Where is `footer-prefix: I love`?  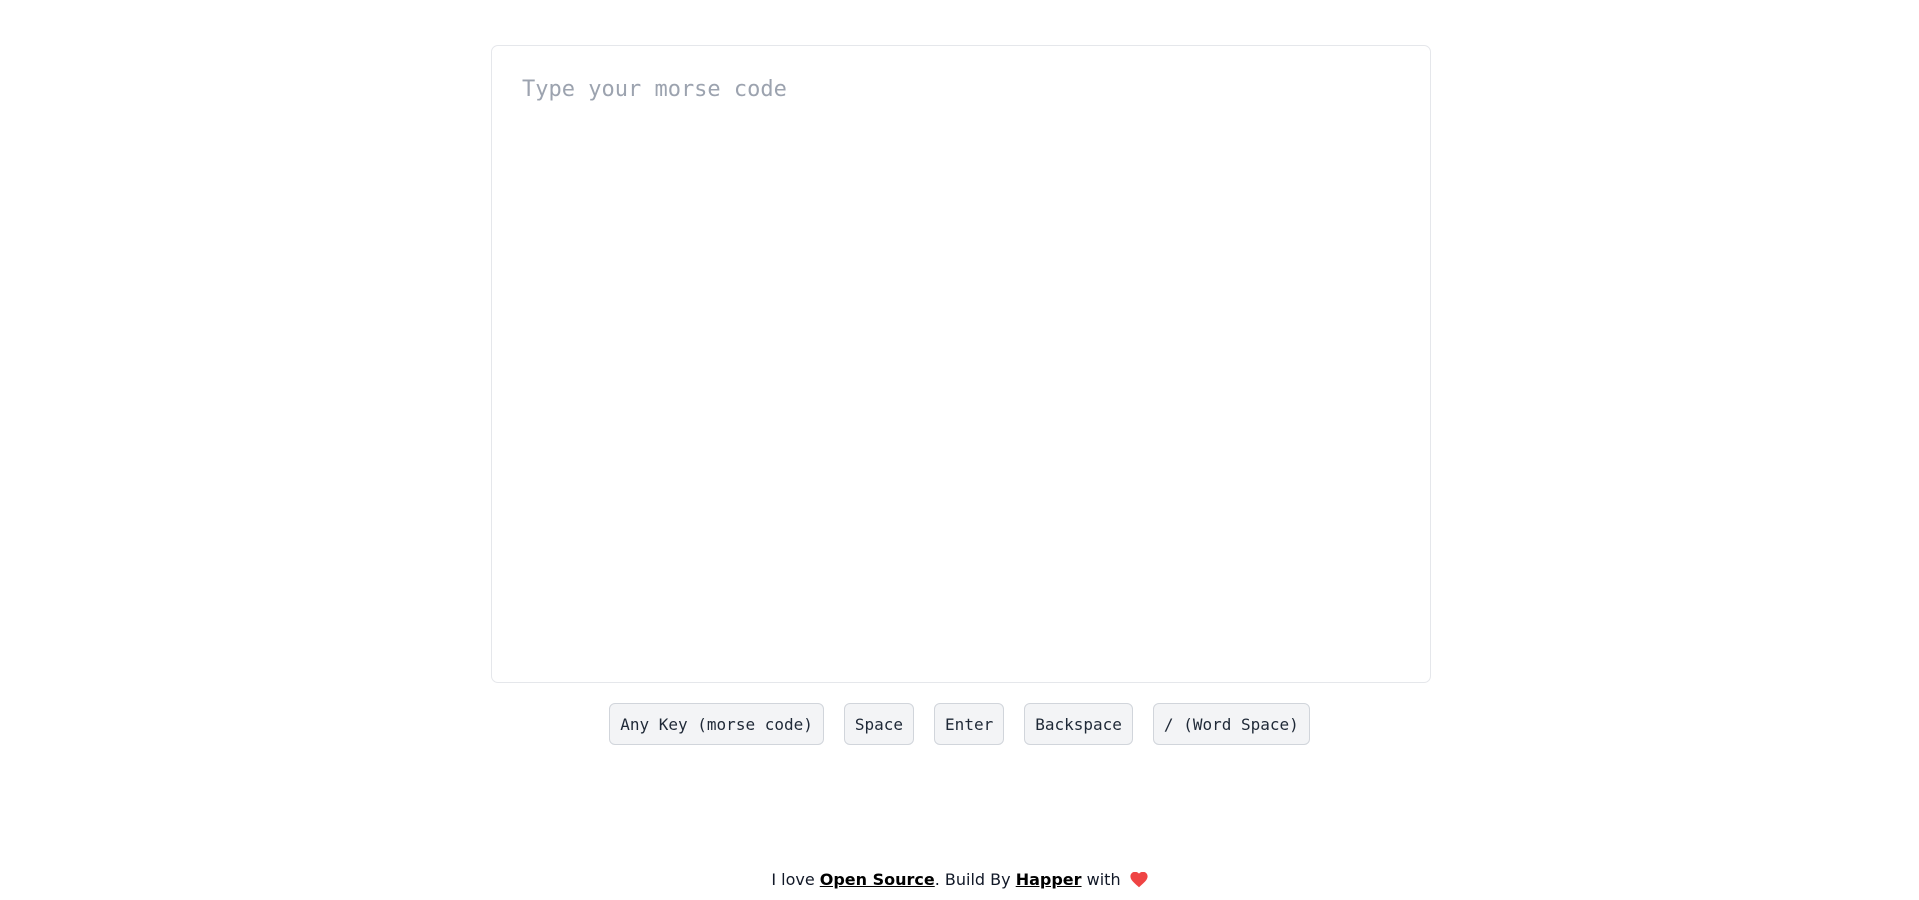 footer-prefix: I love is located at coordinates (795, 879).